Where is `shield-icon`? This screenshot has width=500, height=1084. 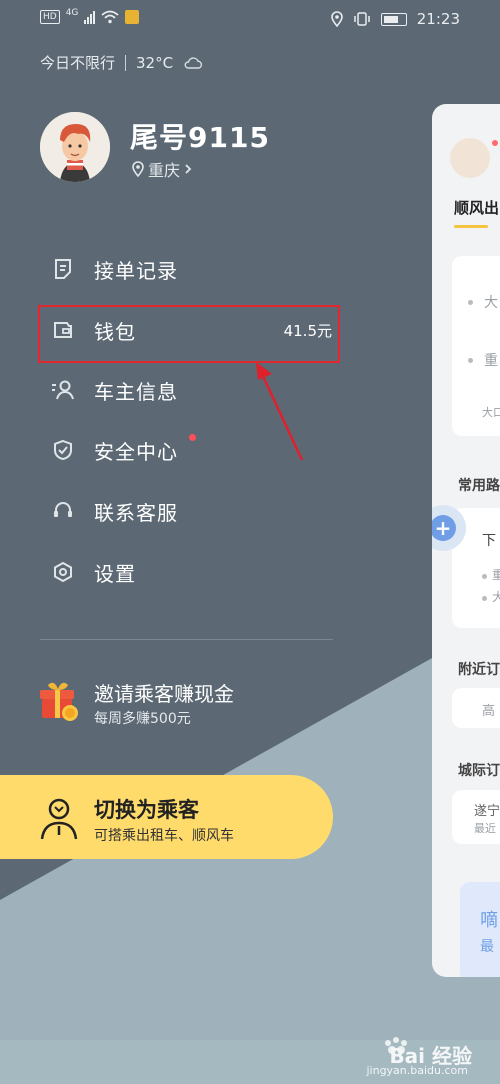
shield-icon is located at coordinates (63, 450).